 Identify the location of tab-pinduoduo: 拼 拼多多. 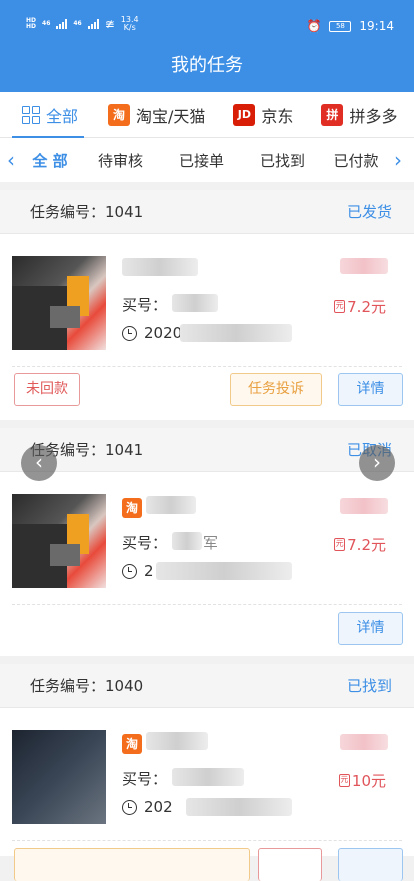
(345, 115).